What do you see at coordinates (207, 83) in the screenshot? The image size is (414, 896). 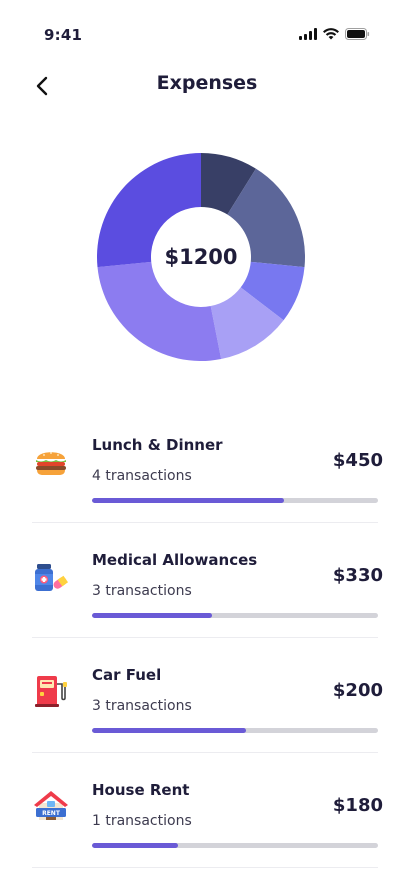 I see `page-title: Expenses` at bounding box center [207, 83].